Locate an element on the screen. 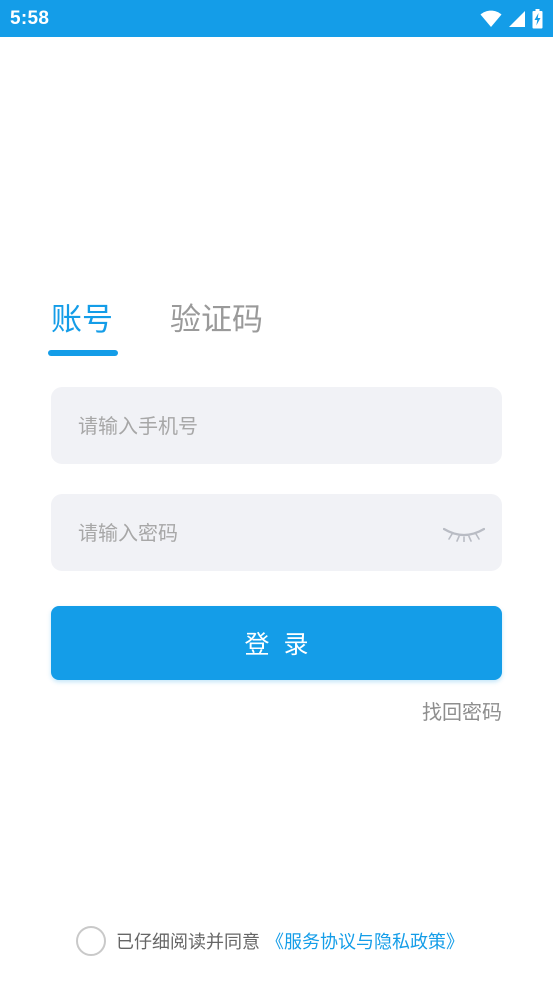 This screenshot has height=983, width=553. cell-signal-icon is located at coordinates (517, 18).